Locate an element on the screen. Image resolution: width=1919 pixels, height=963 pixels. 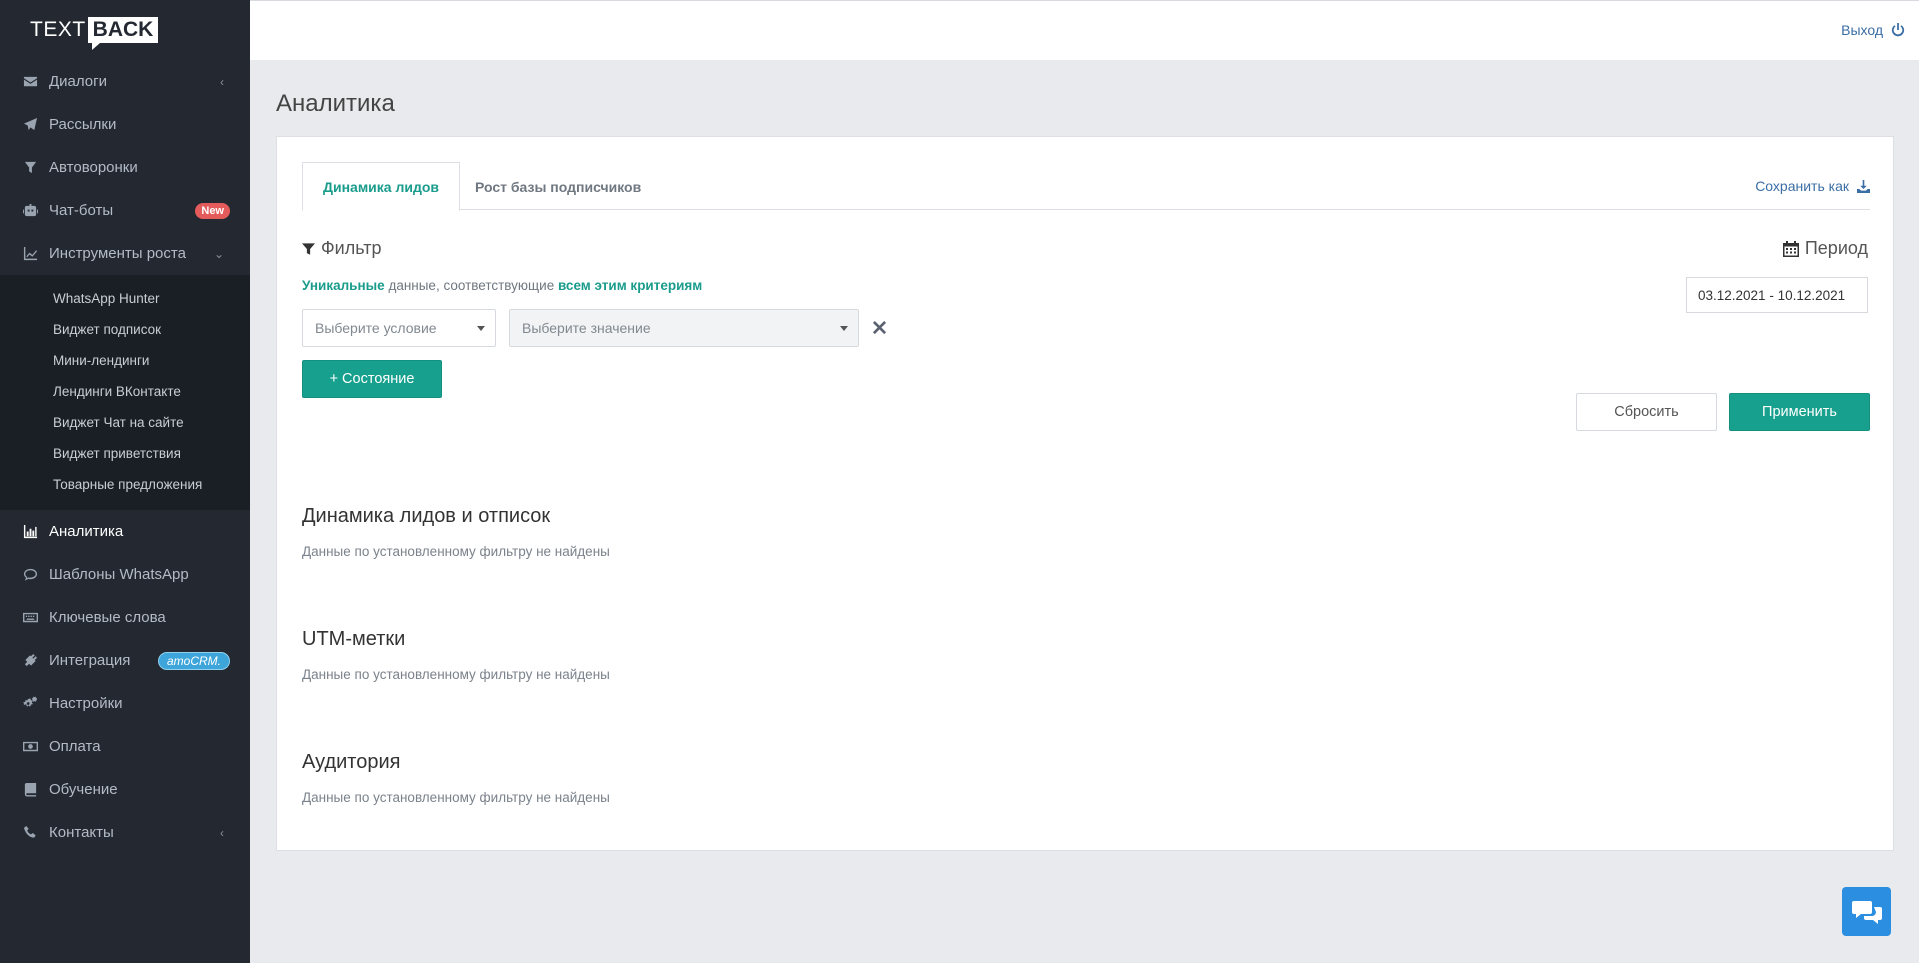
sidebar-item-label: Настройки is located at coordinates (86, 703).